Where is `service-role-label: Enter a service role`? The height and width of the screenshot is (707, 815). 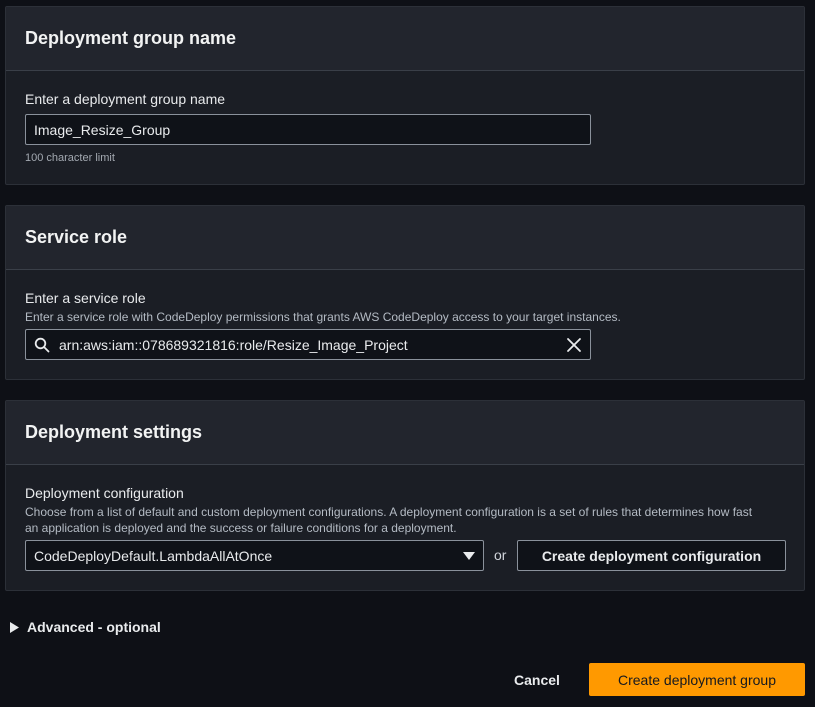 service-role-label: Enter a service role is located at coordinates (85, 298).